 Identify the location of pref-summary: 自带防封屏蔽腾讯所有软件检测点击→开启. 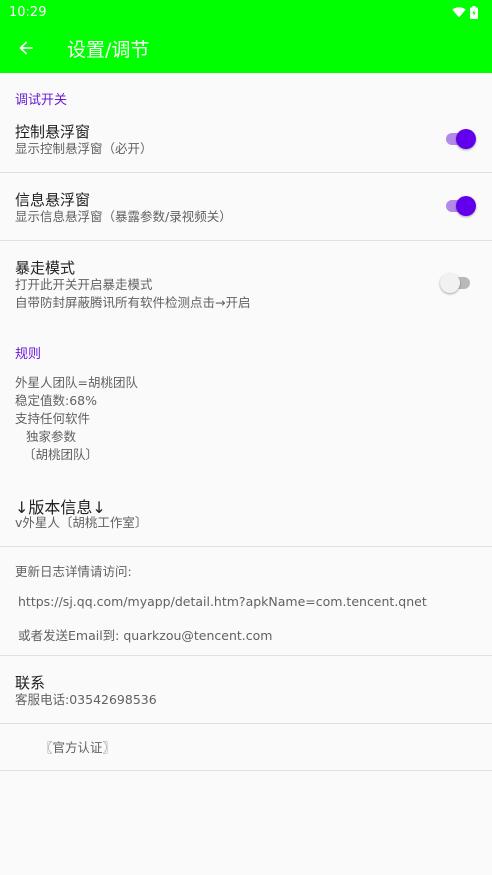
(133, 302).